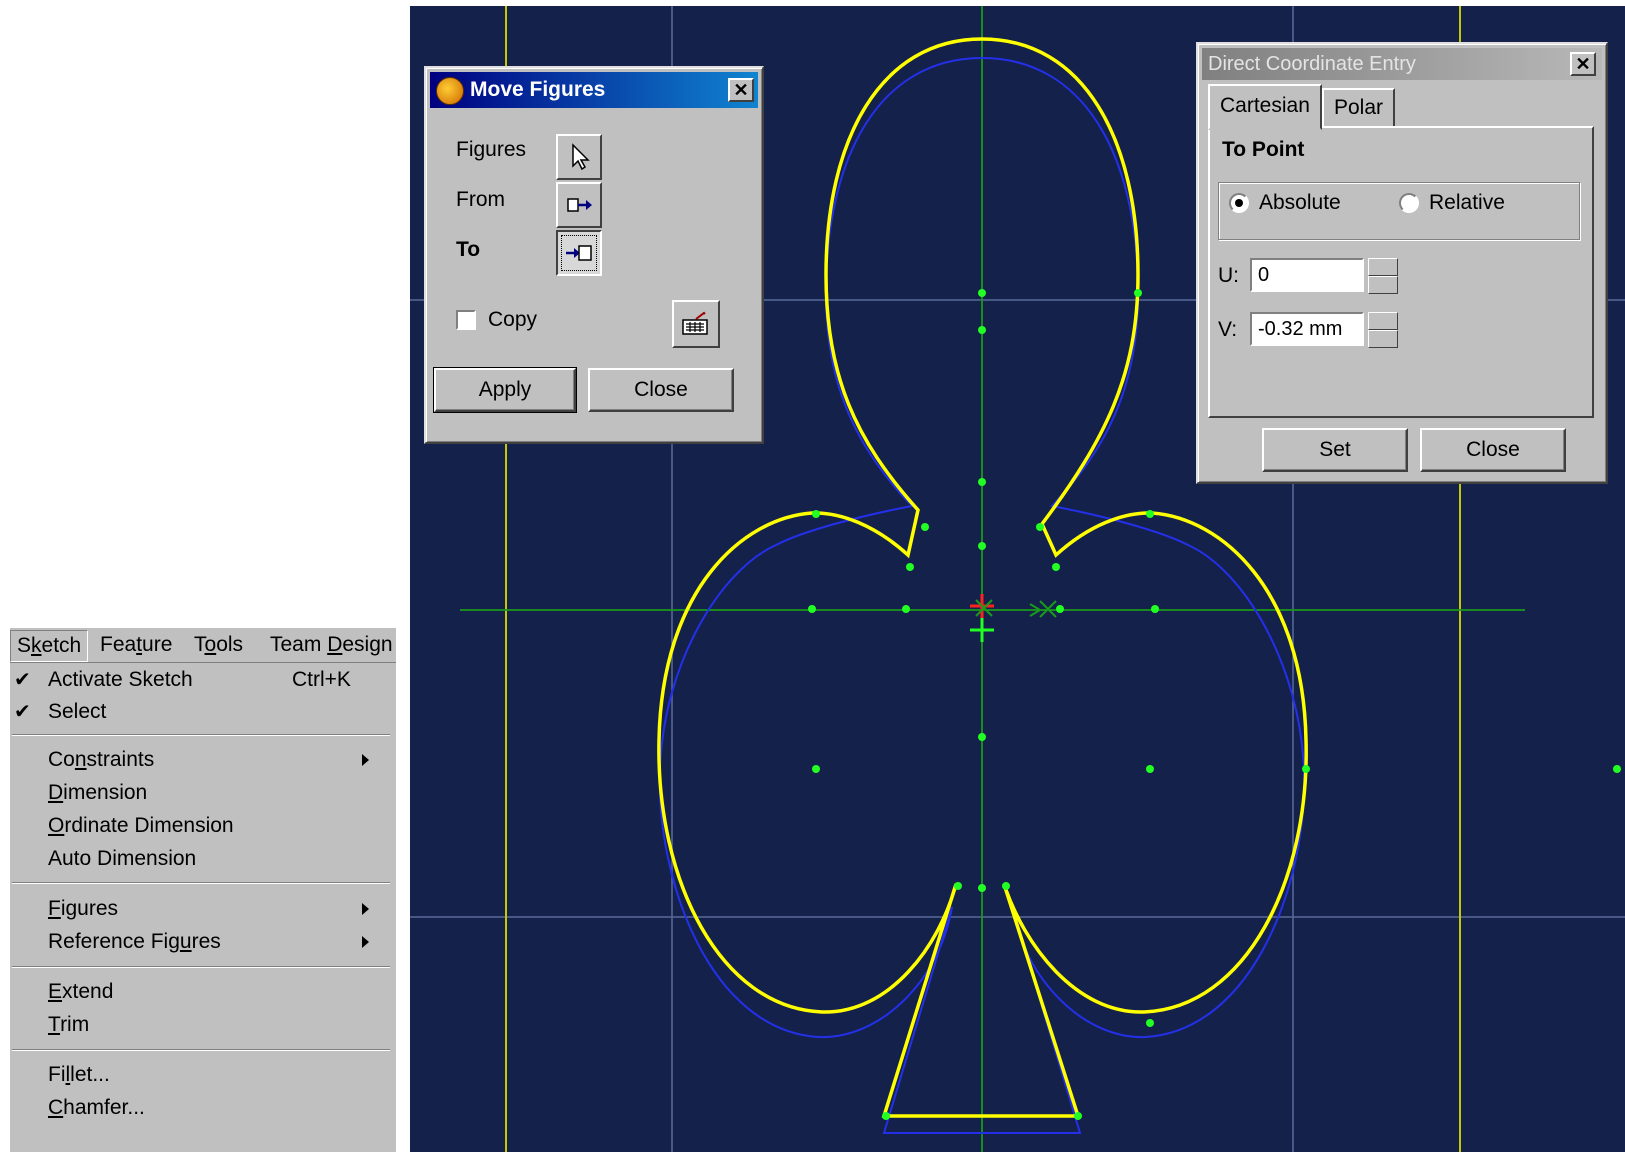 The width and height of the screenshot is (1625, 1152). What do you see at coordinates (330, 645) in the screenshot?
I see `menu-team-design: Team Design` at bounding box center [330, 645].